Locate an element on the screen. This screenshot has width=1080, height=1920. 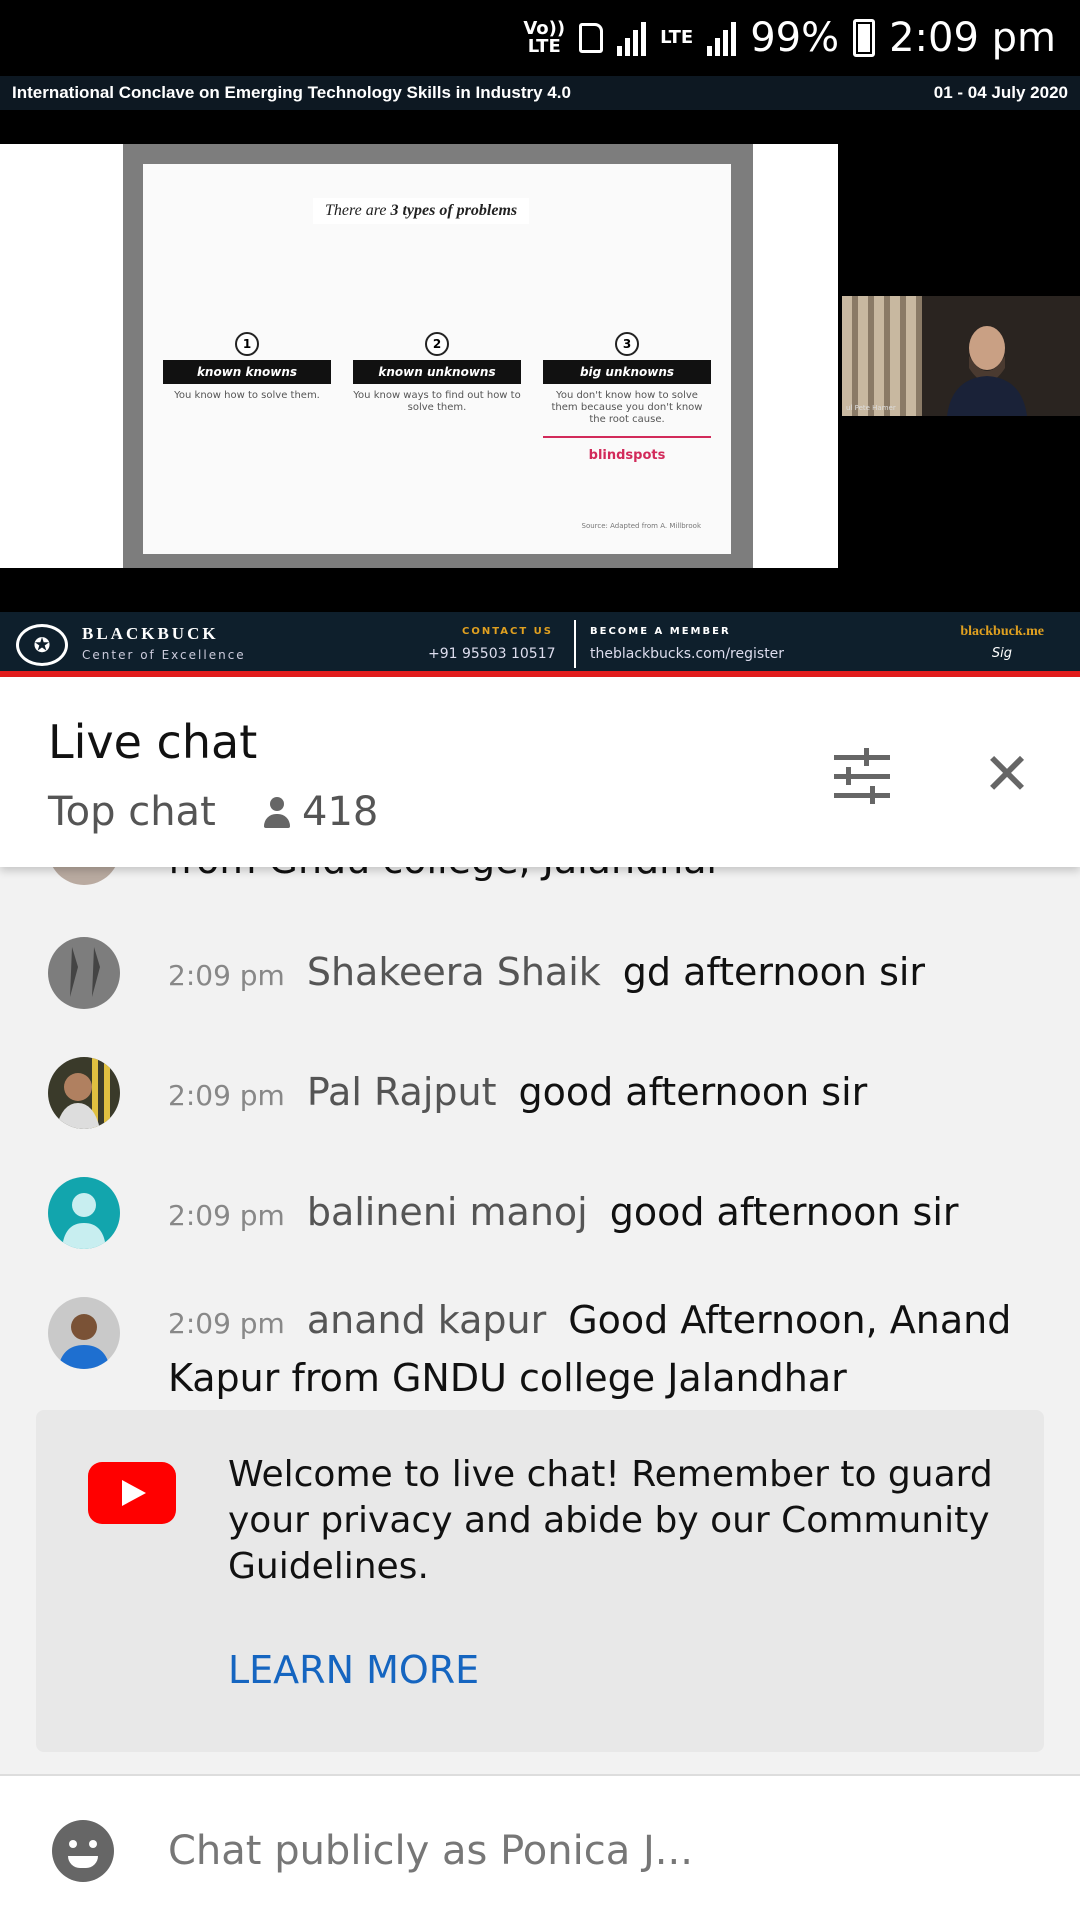
footer-site: blackbuck.me is located at coordinates (1002, 631).